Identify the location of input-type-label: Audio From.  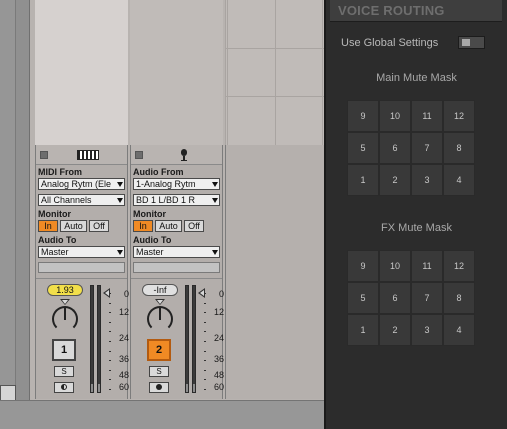
(158, 172).